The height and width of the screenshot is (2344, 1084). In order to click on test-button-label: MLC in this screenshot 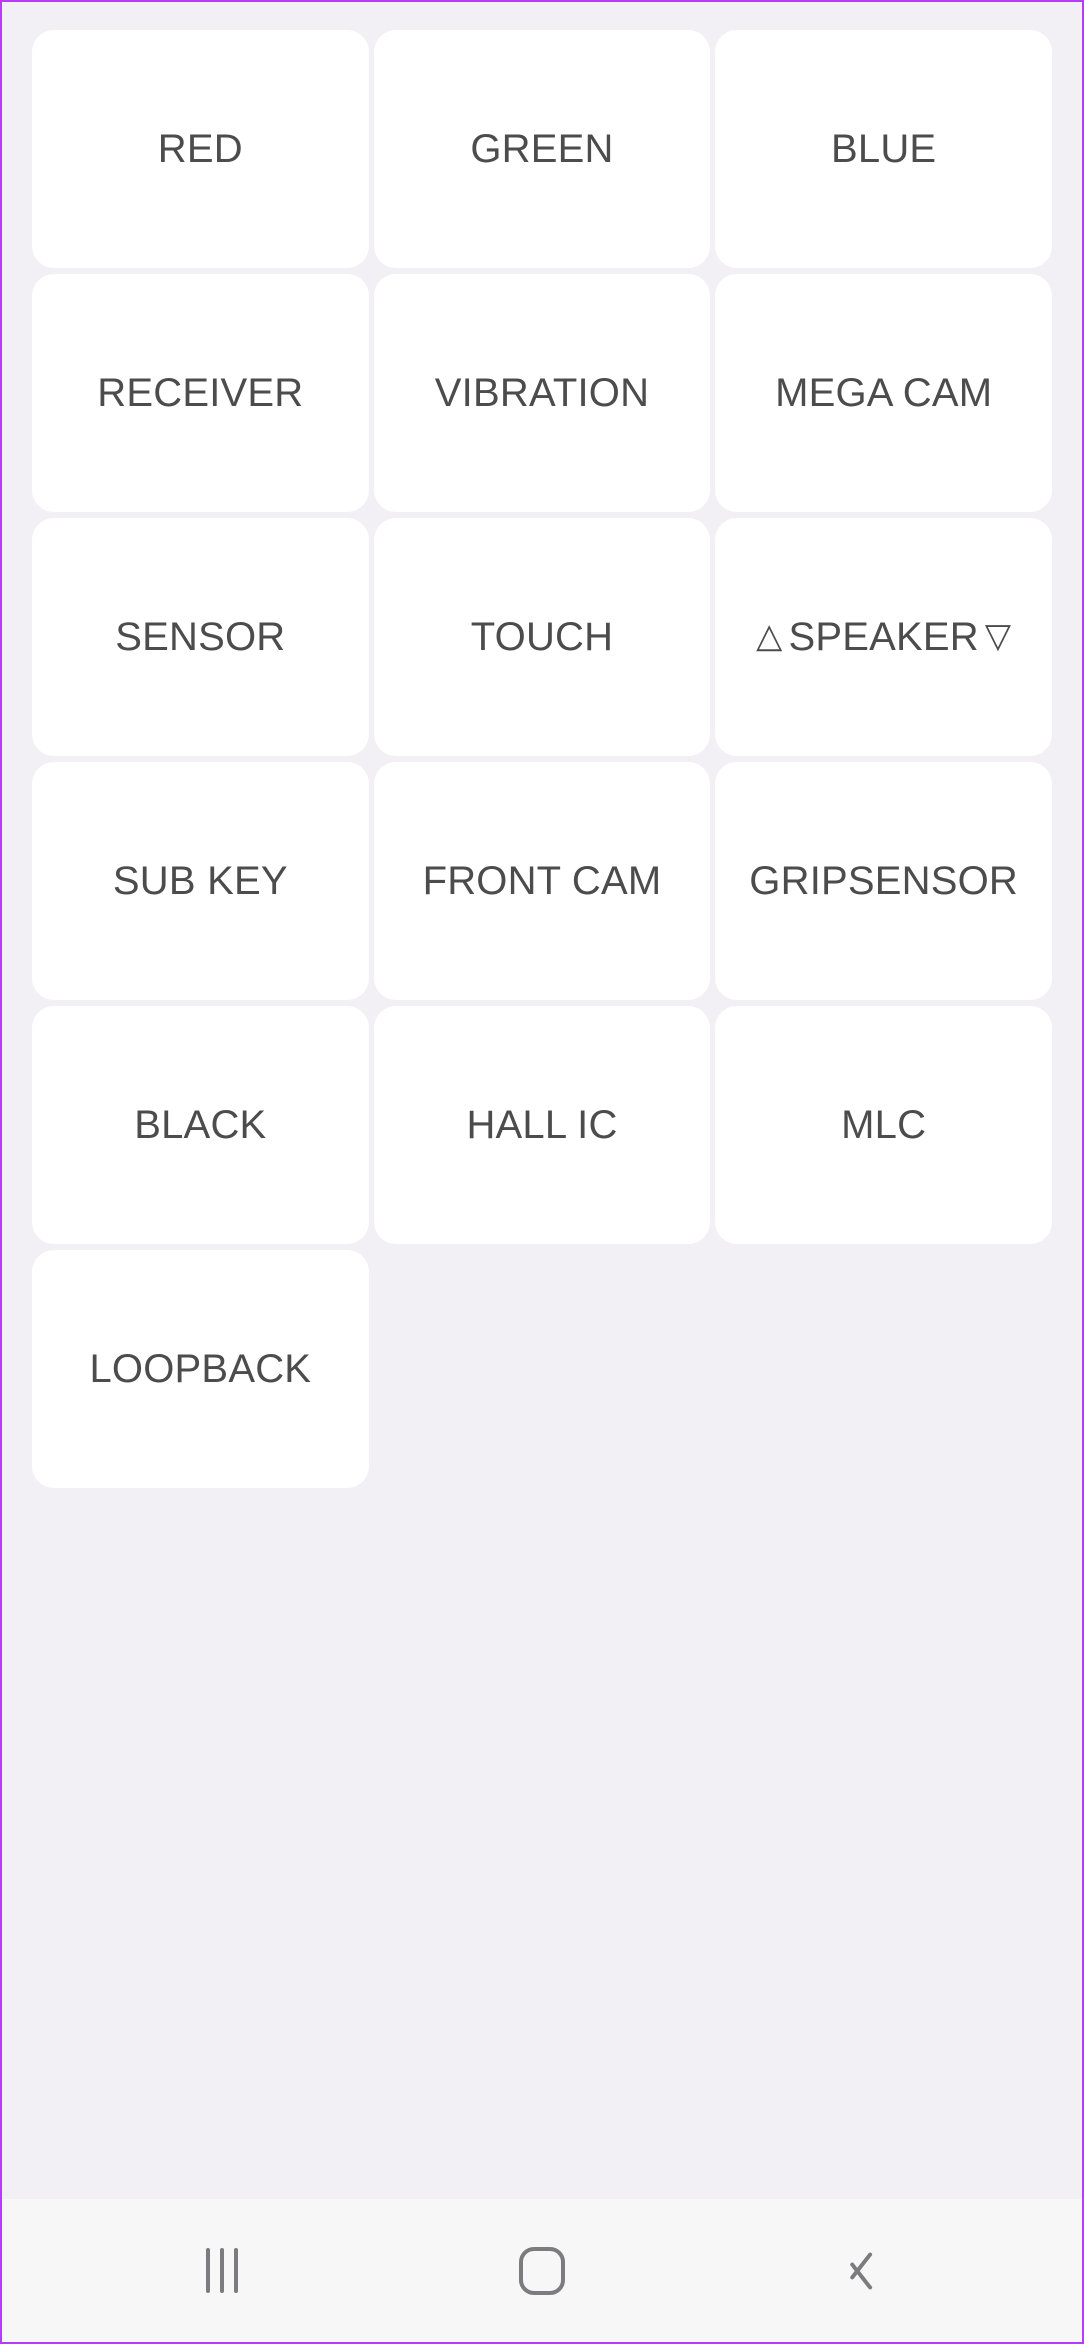, I will do `click(883, 1125)`.